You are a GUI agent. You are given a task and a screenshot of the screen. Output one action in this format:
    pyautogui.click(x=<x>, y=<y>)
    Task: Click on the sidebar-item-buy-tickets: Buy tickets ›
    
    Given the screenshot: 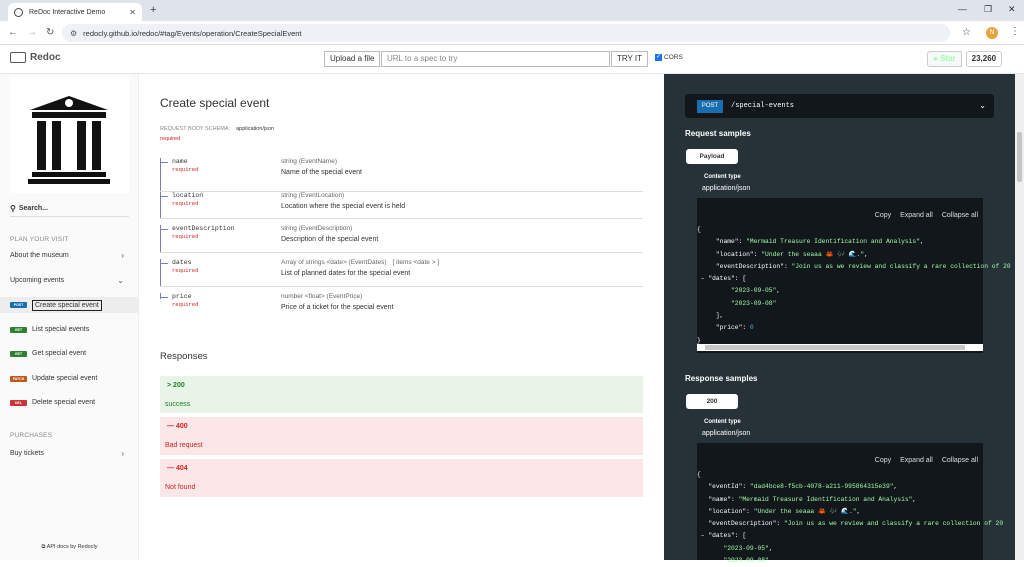 What is the action you would take?
    pyautogui.click(x=70, y=453)
    